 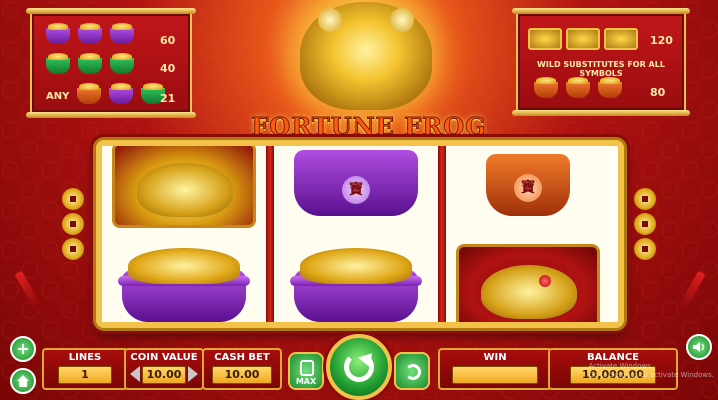 I want to click on coin-stack-icon, so click(x=307, y=368).